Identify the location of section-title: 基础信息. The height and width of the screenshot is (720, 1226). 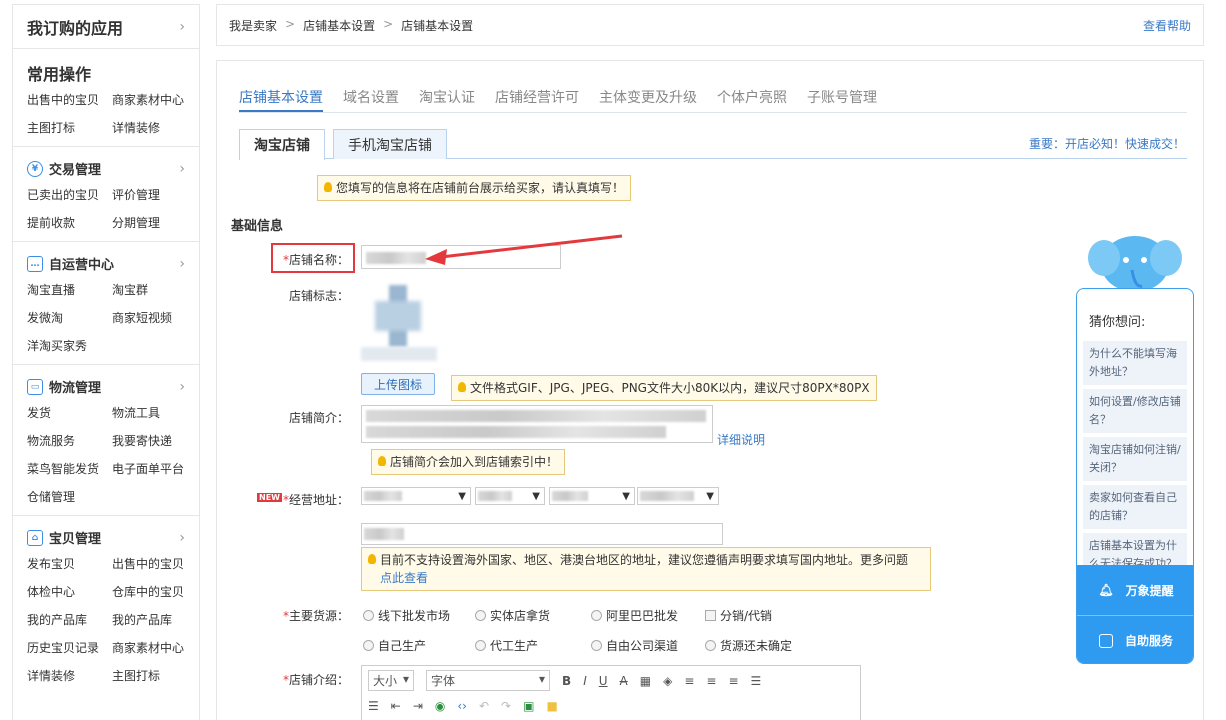
(257, 226).